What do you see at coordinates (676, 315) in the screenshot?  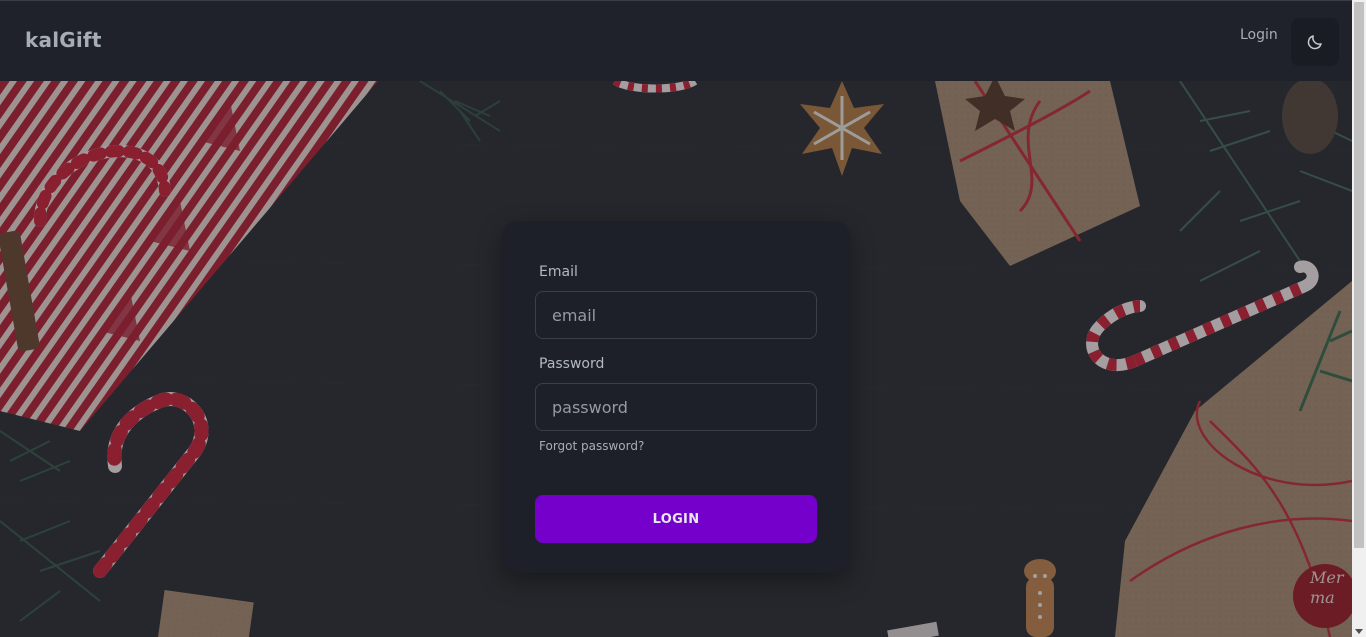 I see `email-input` at bounding box center [676, 315].